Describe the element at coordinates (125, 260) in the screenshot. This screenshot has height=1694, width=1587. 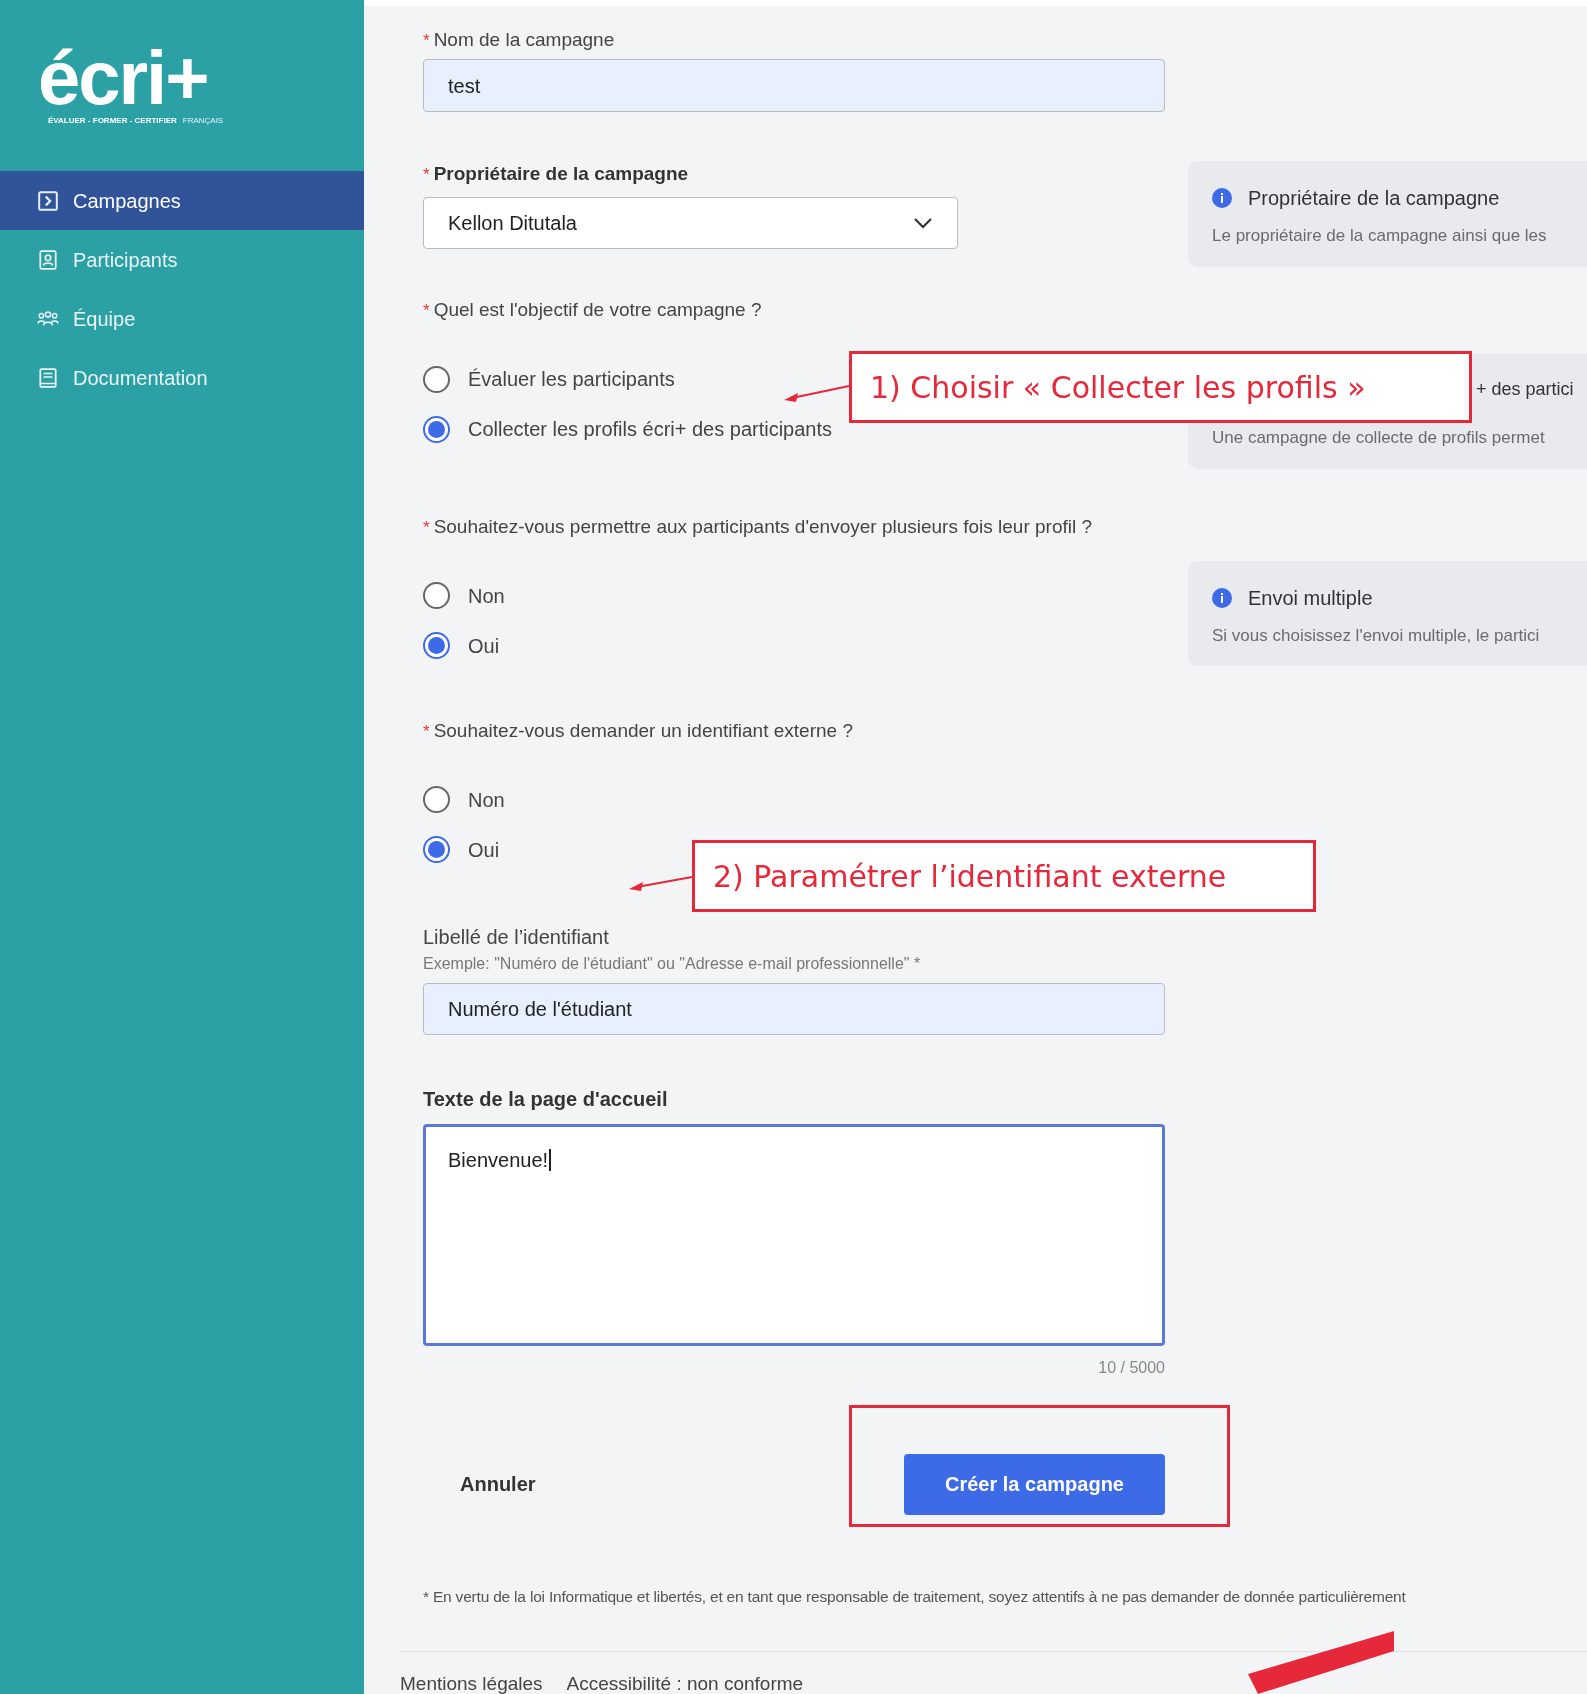
I see `sidebar-label: Participants` at that location.